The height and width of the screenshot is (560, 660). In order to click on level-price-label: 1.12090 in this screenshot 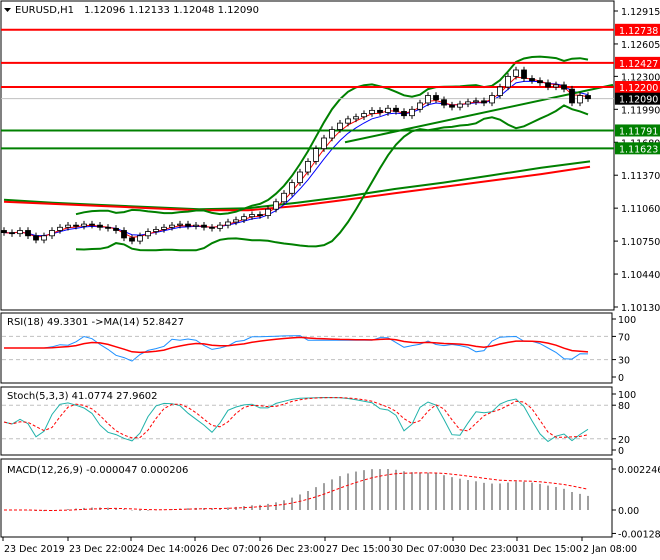, I will do `click(638, 100)`.